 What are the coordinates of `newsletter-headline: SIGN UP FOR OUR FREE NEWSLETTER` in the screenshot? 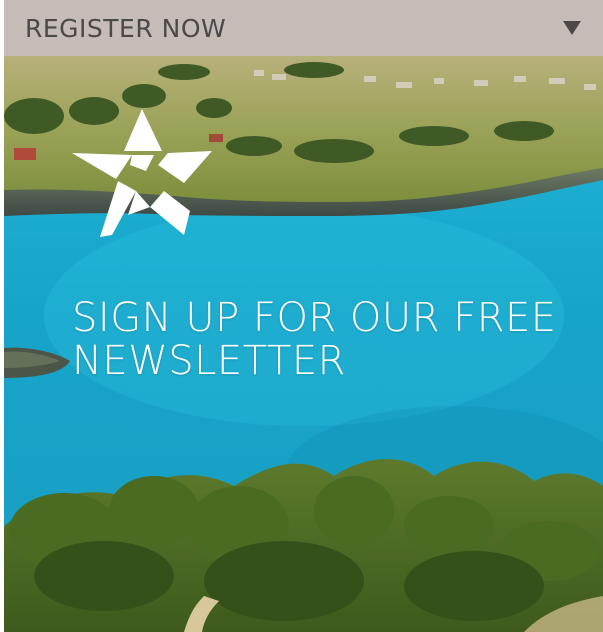 It's located at (314, 340).